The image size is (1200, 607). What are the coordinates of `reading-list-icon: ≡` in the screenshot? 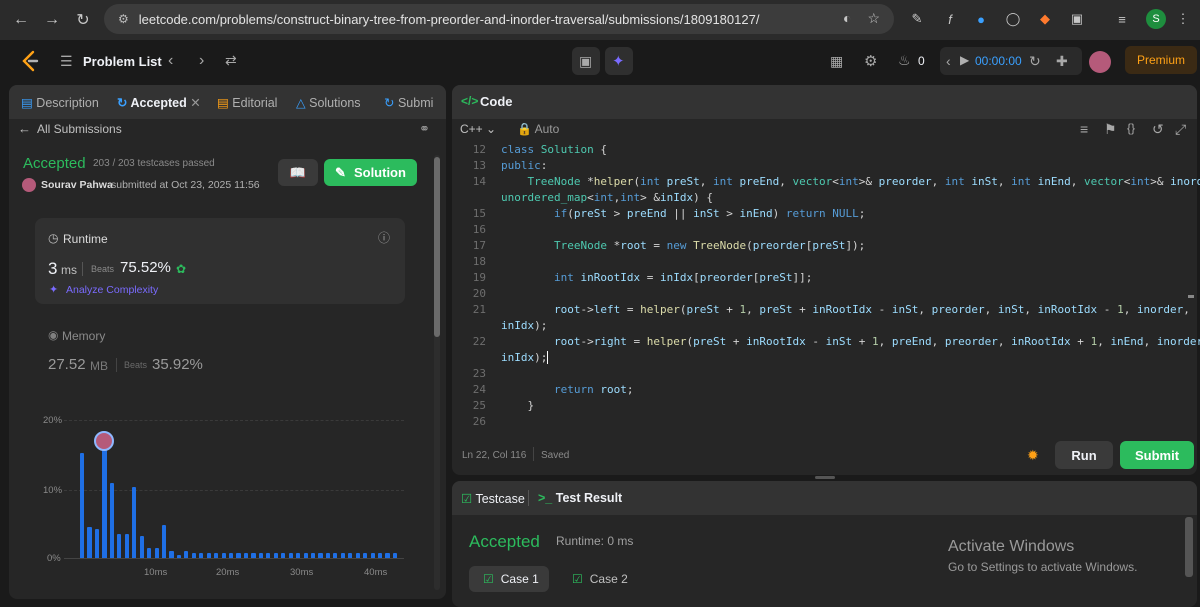 It's located at (1122, 19).